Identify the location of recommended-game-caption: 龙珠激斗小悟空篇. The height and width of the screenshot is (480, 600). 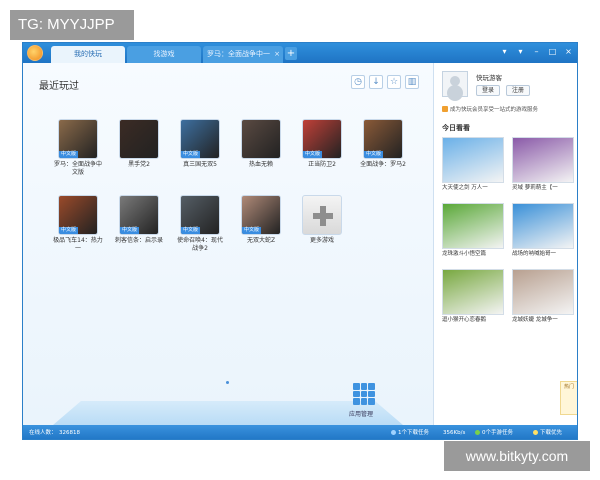
(473, 254).